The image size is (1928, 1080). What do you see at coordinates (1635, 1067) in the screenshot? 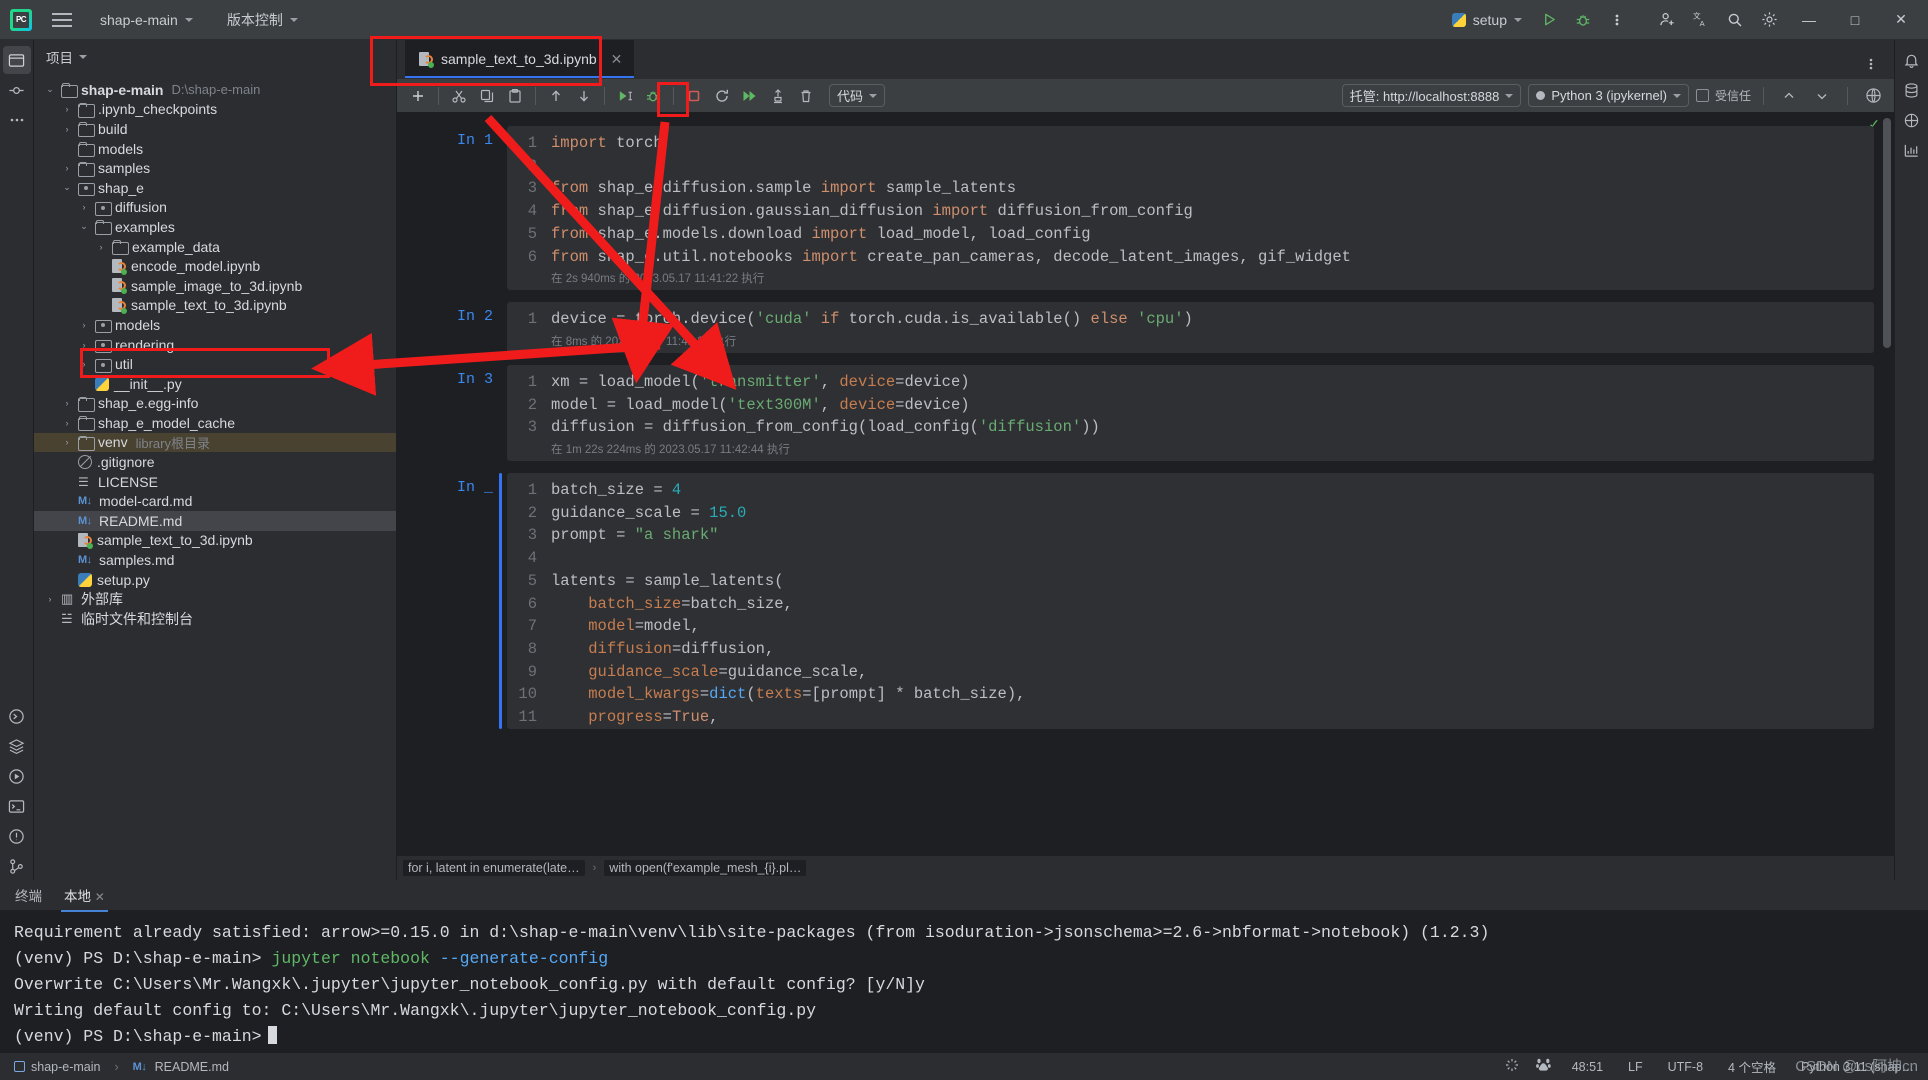
I see `line-separator: LF` at bounding box center [1635, 1067].